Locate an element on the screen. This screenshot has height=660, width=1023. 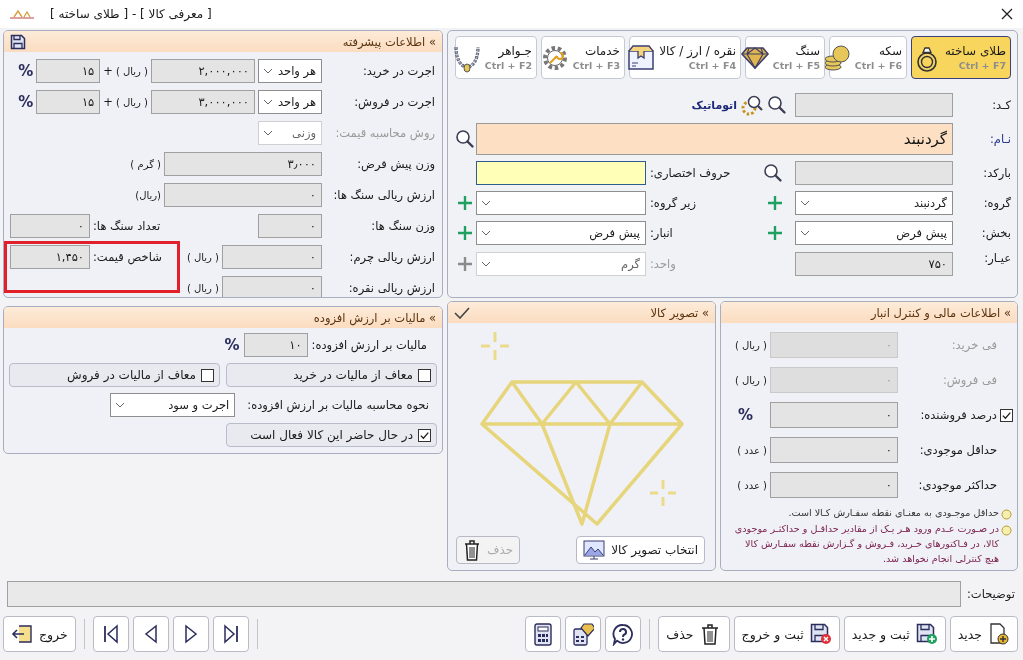
text-field: ۳٫۰۰۰ is located at coordinates (243, 164).